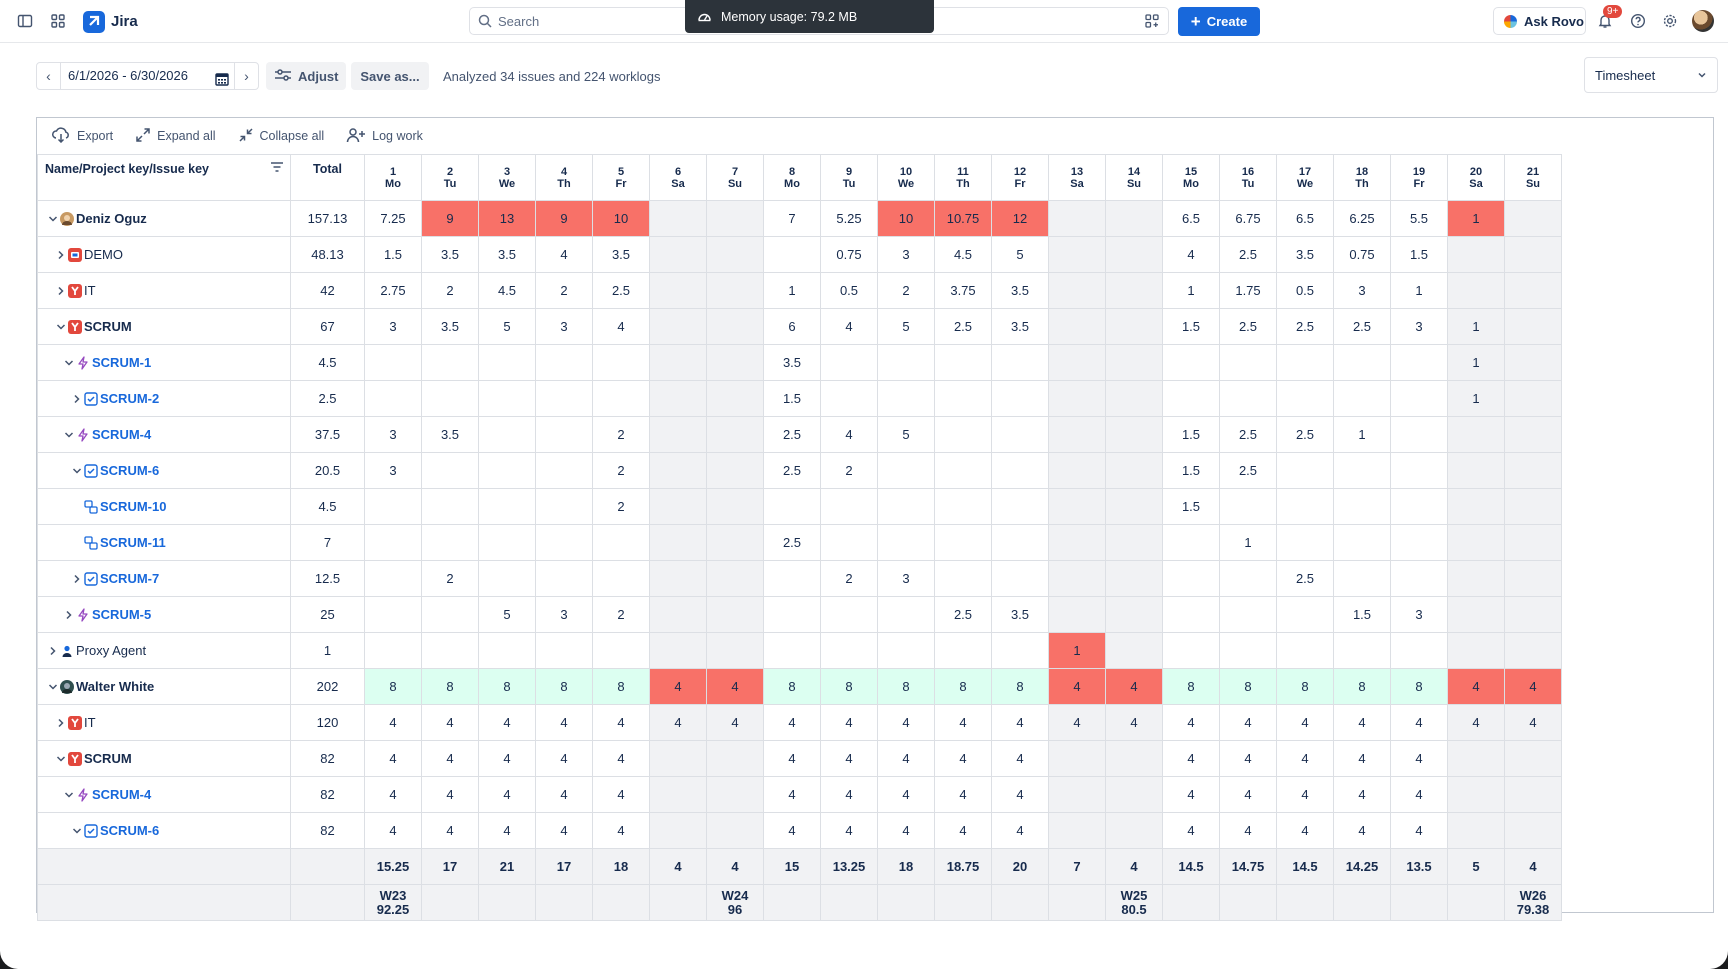  Describe the element at coordinates (963, 254) in the screenshot. I see `hours-cell: 4.5` at that location.